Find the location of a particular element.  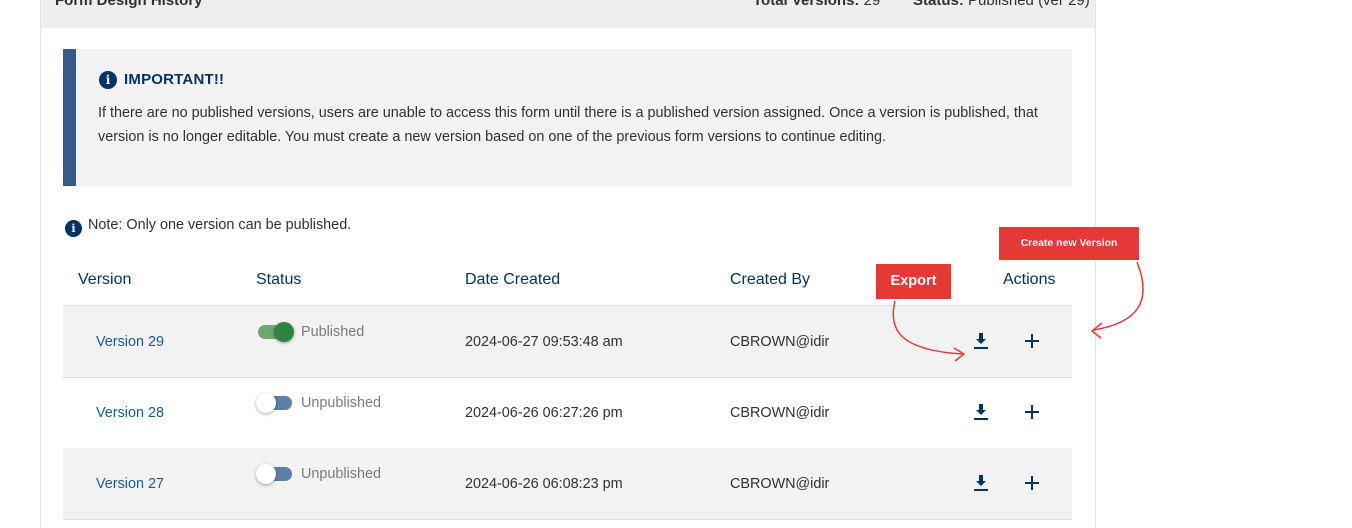

publish-status-value: Published (ver 29) is located at coordinates (1029, 4).